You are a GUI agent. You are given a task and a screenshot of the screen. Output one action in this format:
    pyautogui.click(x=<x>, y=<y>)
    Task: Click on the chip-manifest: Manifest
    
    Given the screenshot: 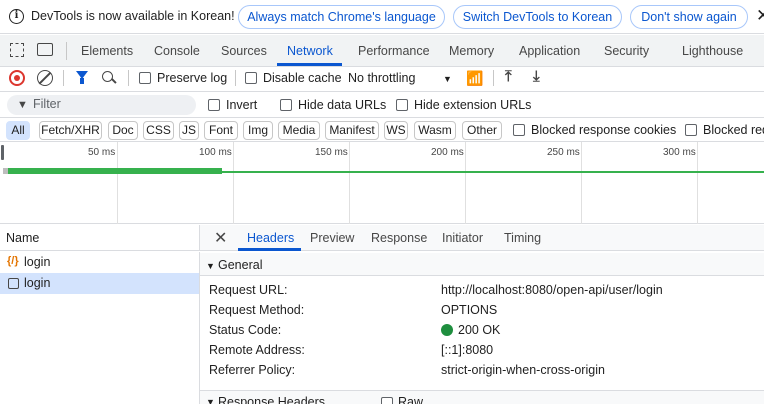 What is the action you would take?
    pyautogui.click(x=352, y=130)
    